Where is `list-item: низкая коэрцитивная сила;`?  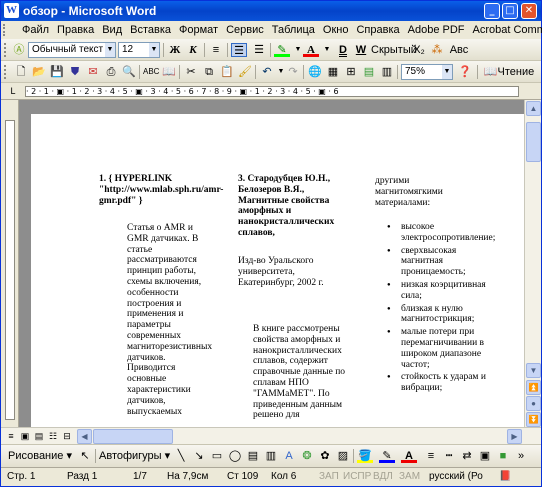 list-item: низкая коэрцитивная сила; is located at coordinates (437, 291).